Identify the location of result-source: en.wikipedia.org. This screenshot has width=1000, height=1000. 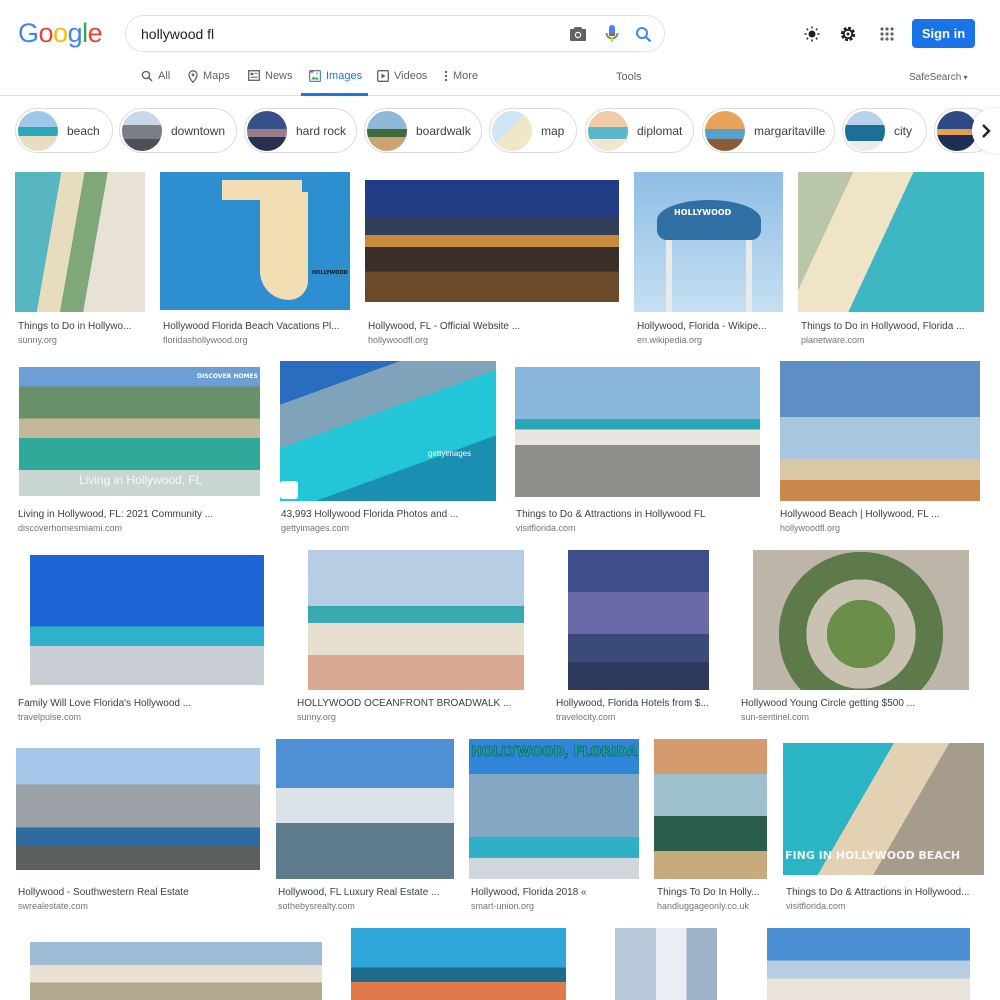
(670, 340).